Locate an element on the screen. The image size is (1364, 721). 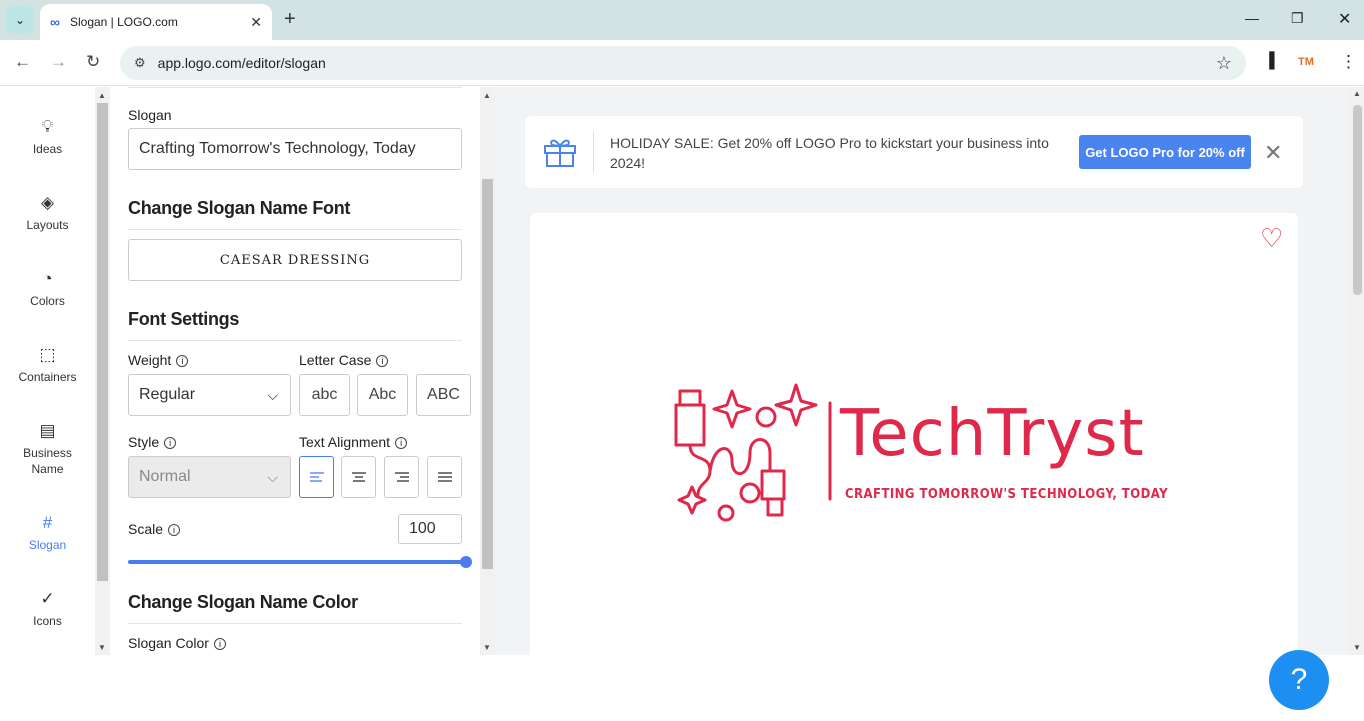
url-field: ⚙ app.logo.com/editor/slogan ☆ is located at coordinates (683, 63).